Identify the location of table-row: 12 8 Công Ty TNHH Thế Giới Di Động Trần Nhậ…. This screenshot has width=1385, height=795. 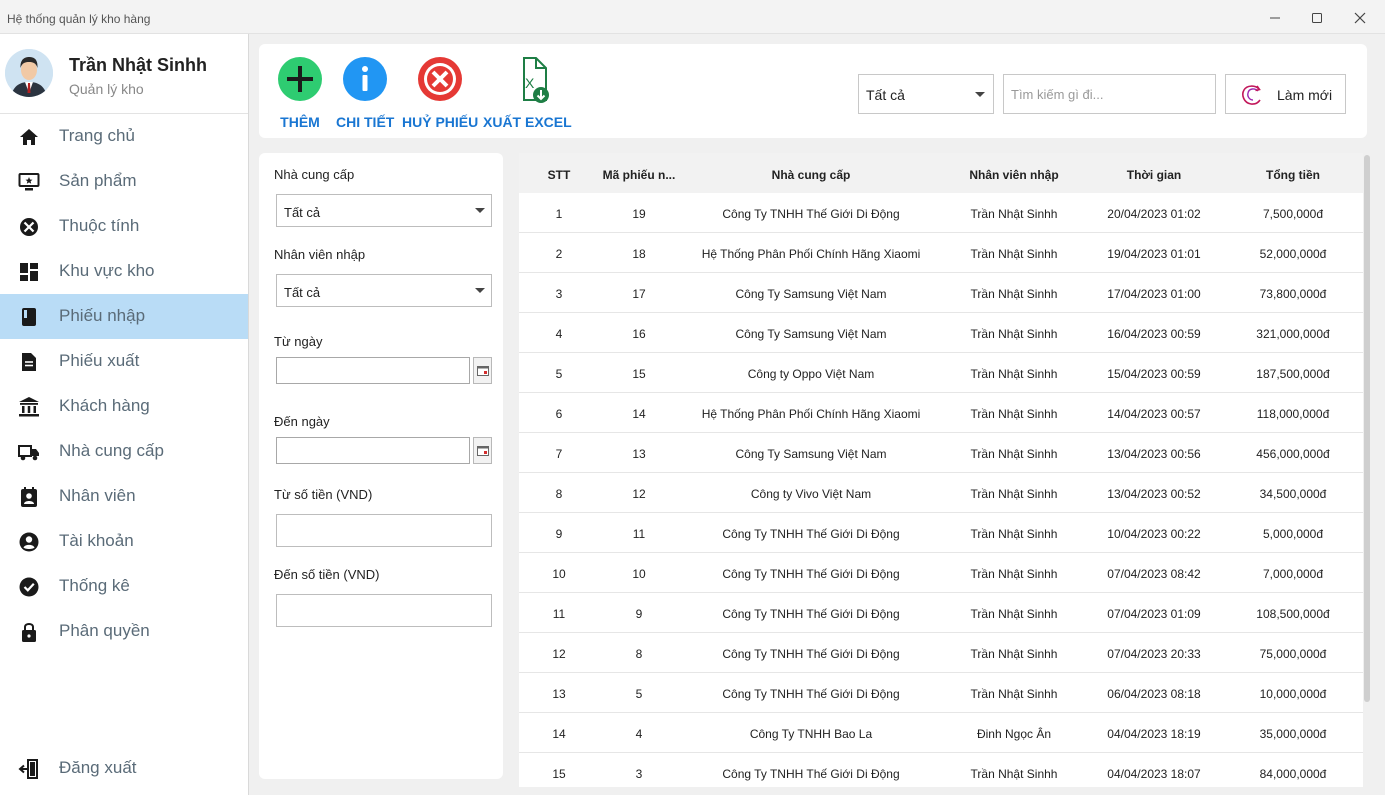
(941, 653).